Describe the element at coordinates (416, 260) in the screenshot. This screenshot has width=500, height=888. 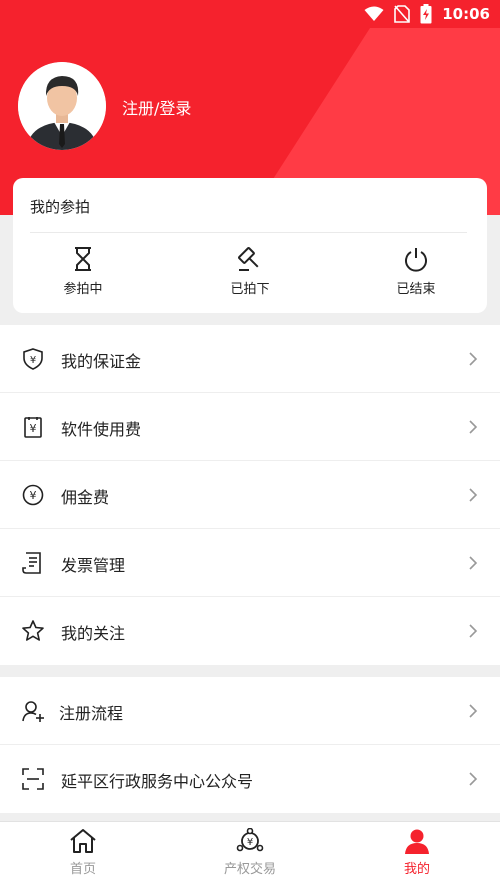
I see `power-icon` at that location.